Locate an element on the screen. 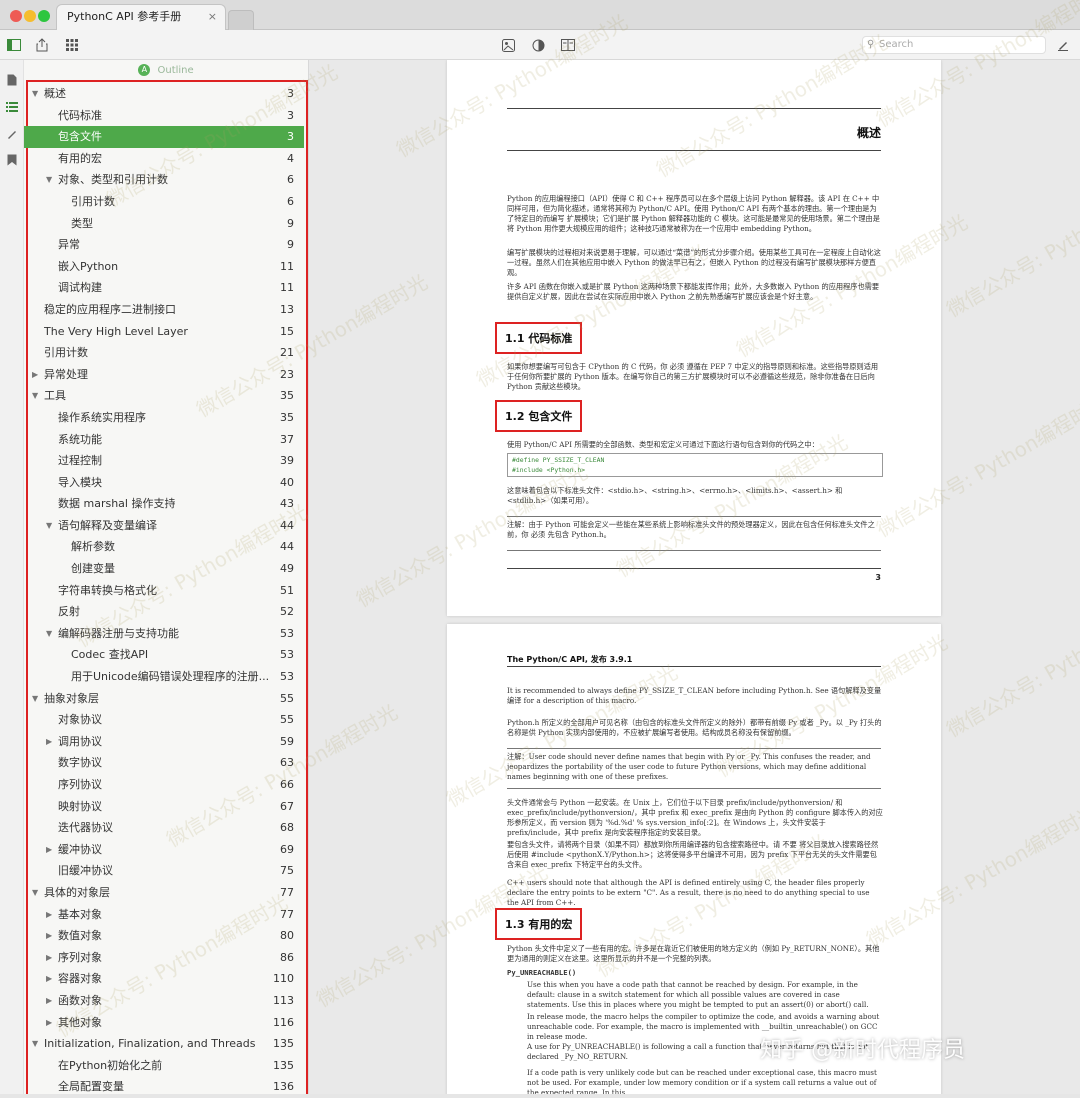 This screenshot has width=1080, height=1098. share-icon is located at coordinates (42, 45).